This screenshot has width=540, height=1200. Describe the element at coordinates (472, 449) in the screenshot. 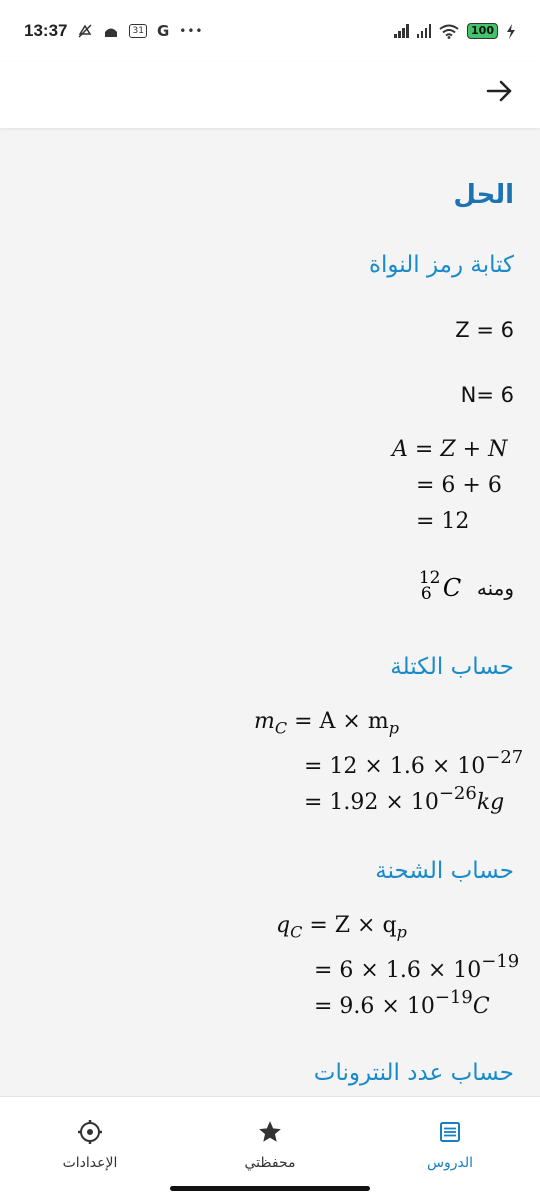

I see `eq-plus: +` at that location.